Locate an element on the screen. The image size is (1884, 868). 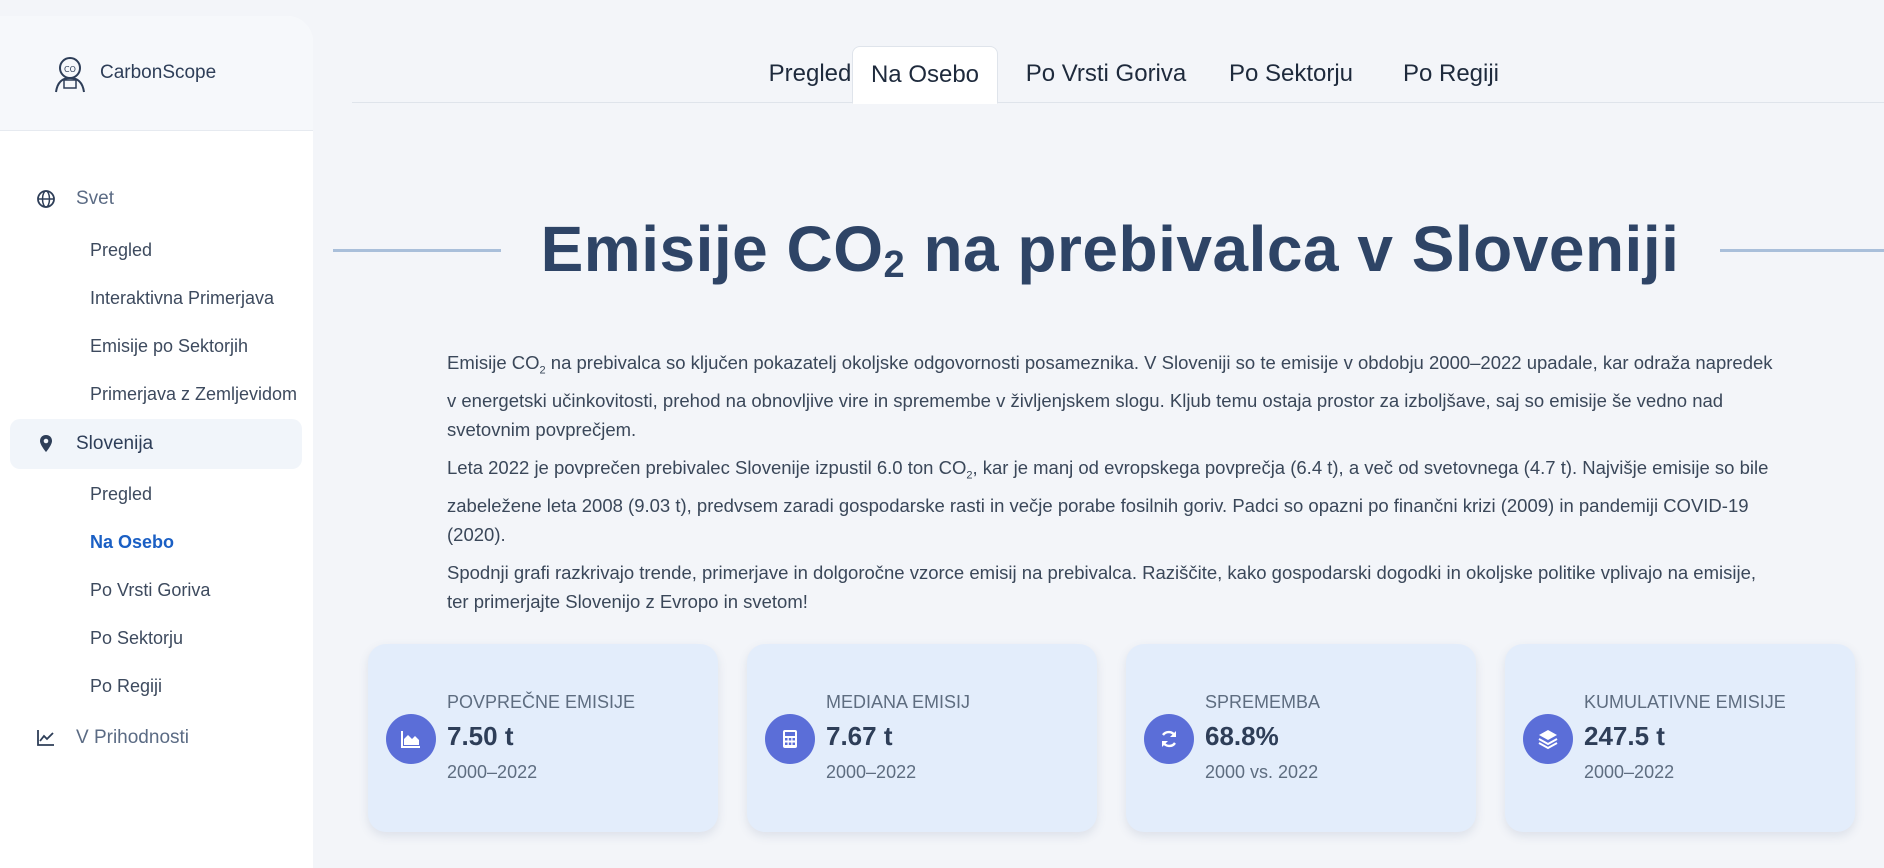
sidebar-item-po-vrsti-goriva: Po Vrsti Goriva is located at coordinates (150, 590).